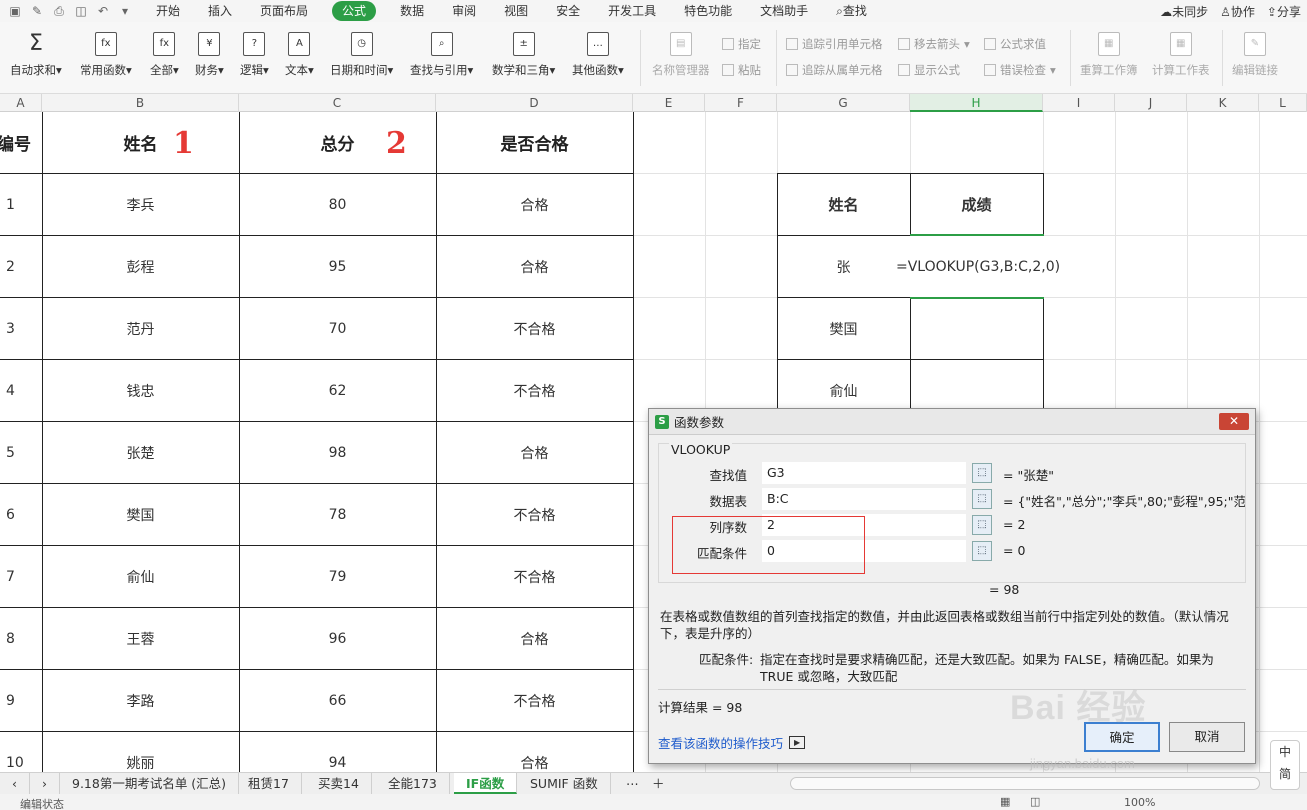 The image size is (1307, 810). What do you see at coordinates (843, 204) in the screenshot?
I see `lookup-header-name: 姓名` at bounding box center [843, 204].